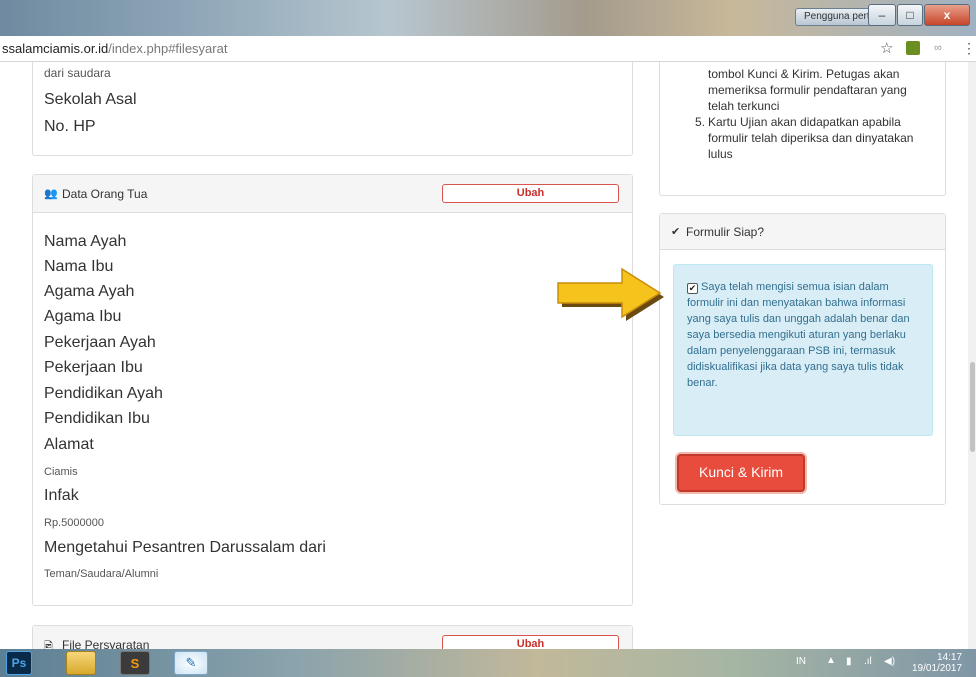  I want to click on value-alamat: Ciamis, so click(61, 472).